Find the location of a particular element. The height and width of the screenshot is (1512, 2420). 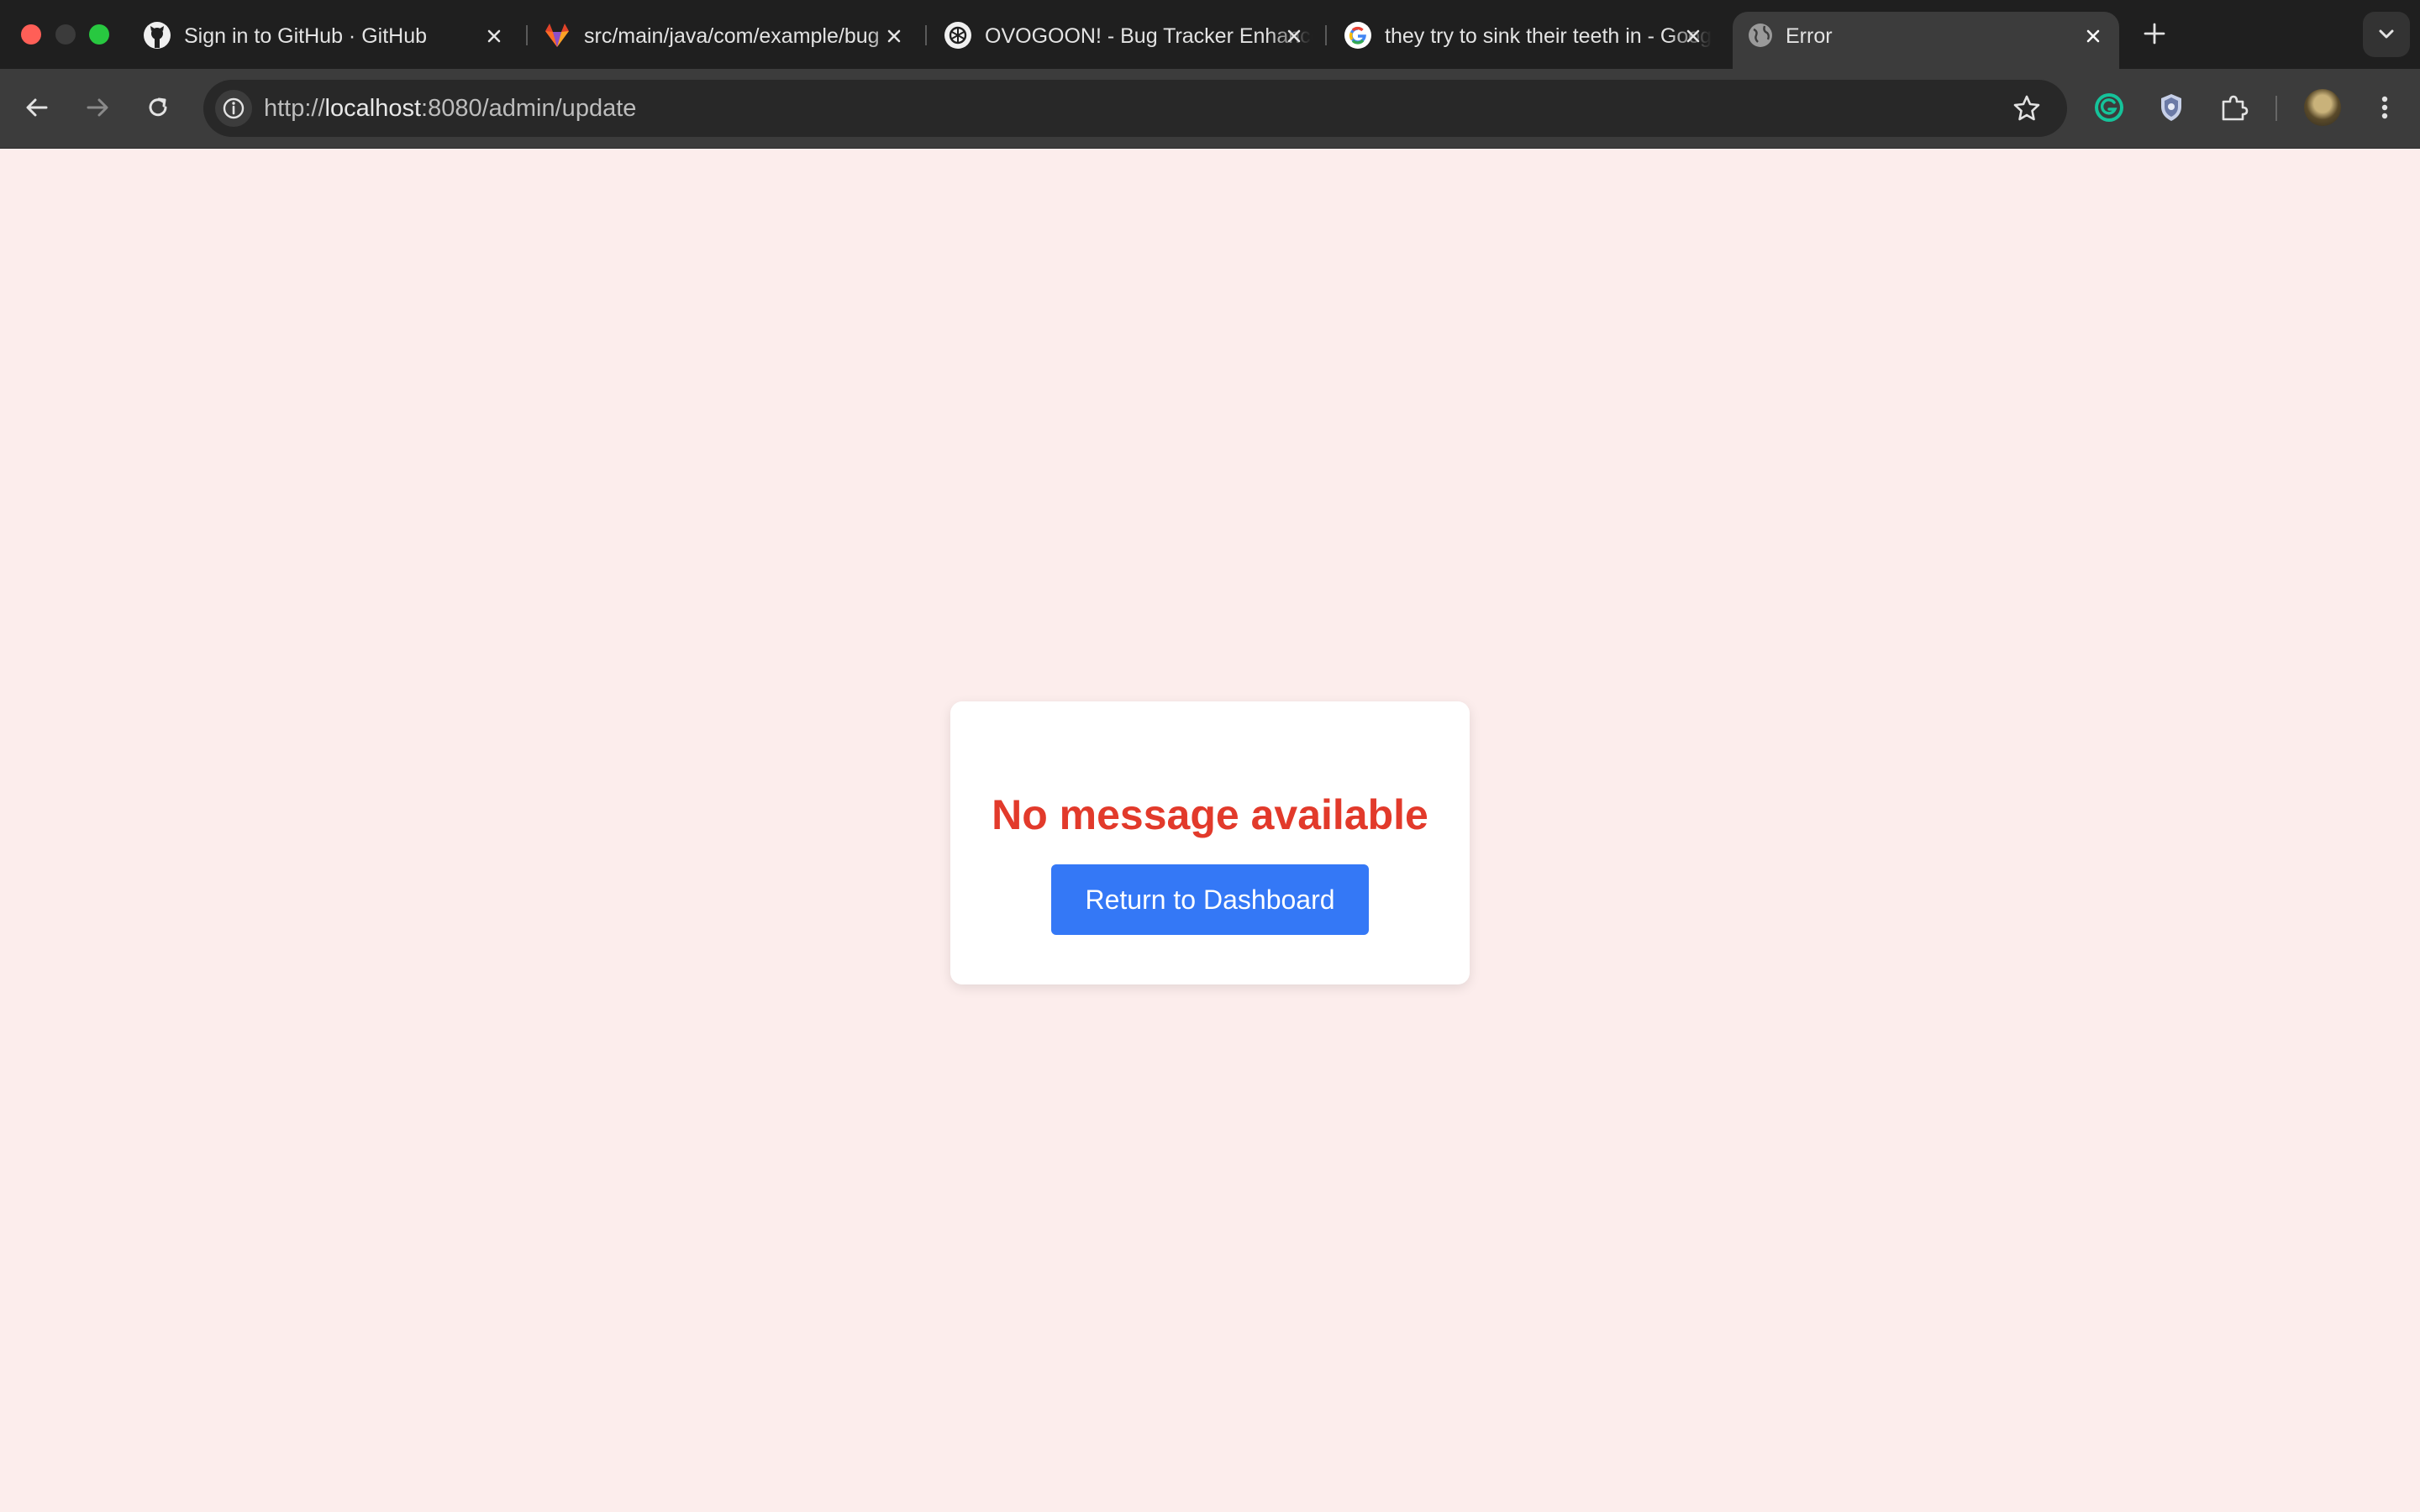

profile-avatar is located at coordinates (2323, 107).